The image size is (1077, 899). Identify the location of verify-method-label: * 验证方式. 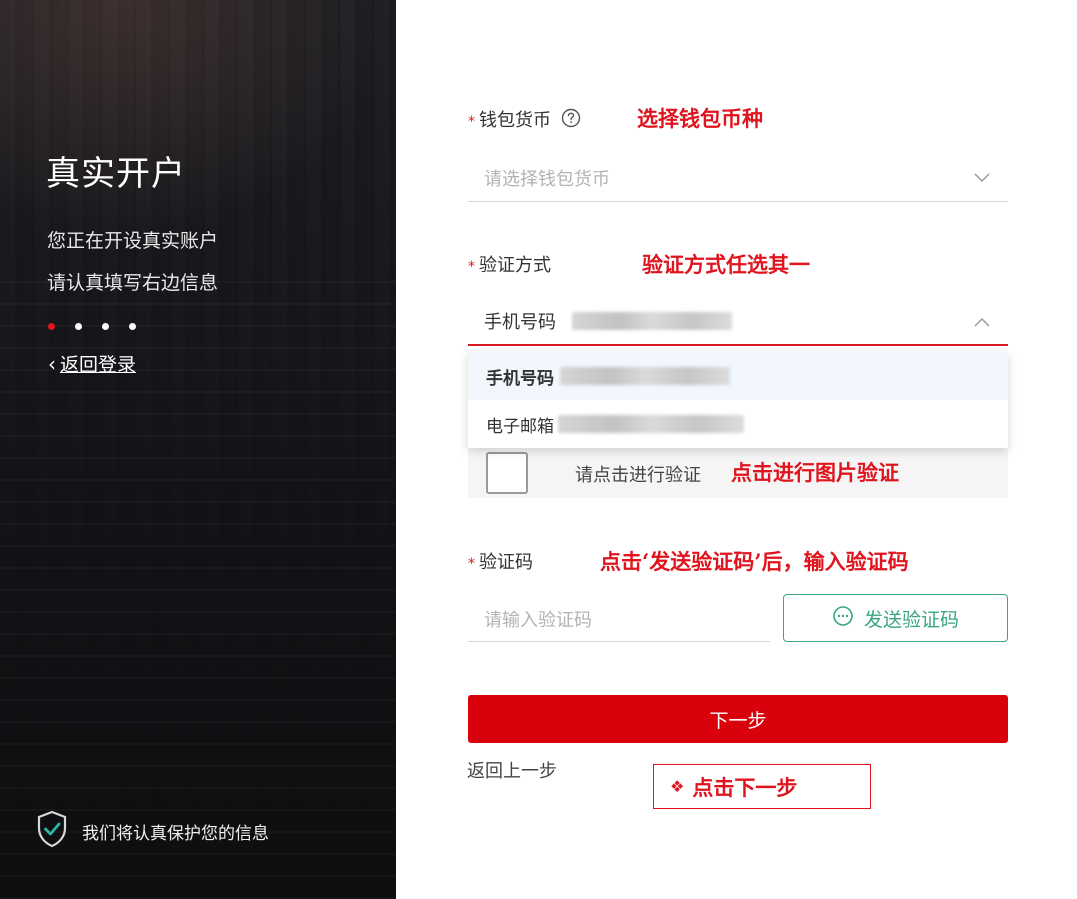
(509, 264).